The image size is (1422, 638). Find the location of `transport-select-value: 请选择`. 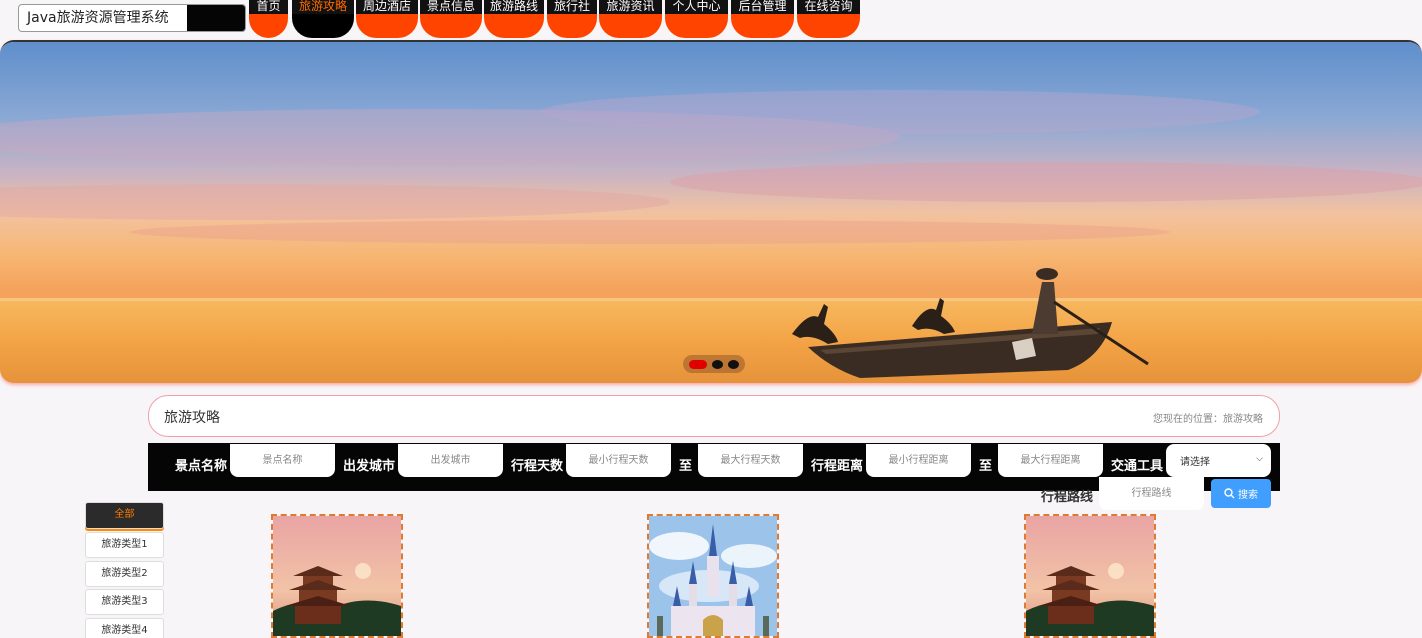

transport-select-value: 请选择 is located at coordinates (1195, 462).